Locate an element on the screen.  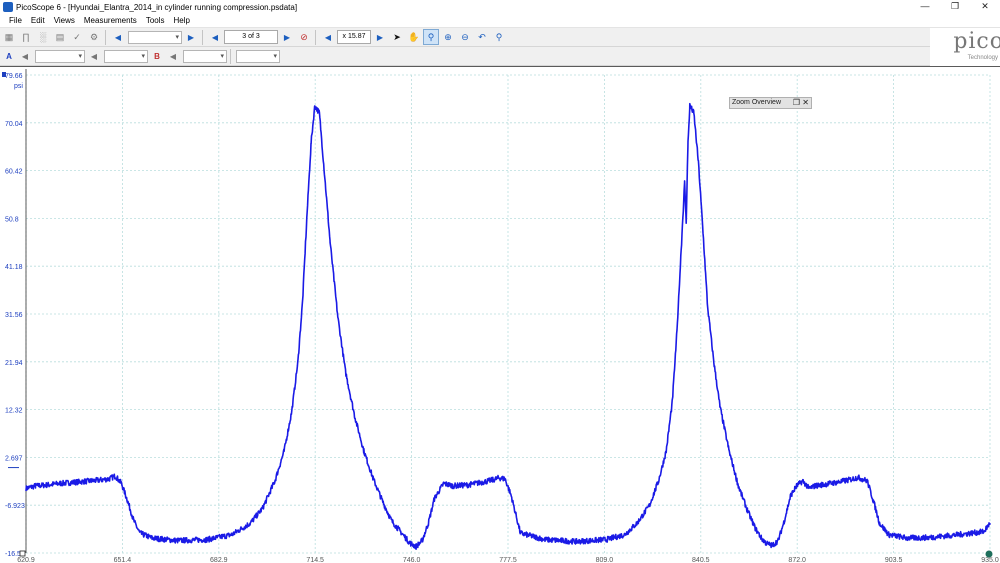
pointer-icon: ➤ is located at coordinates (397, 37).